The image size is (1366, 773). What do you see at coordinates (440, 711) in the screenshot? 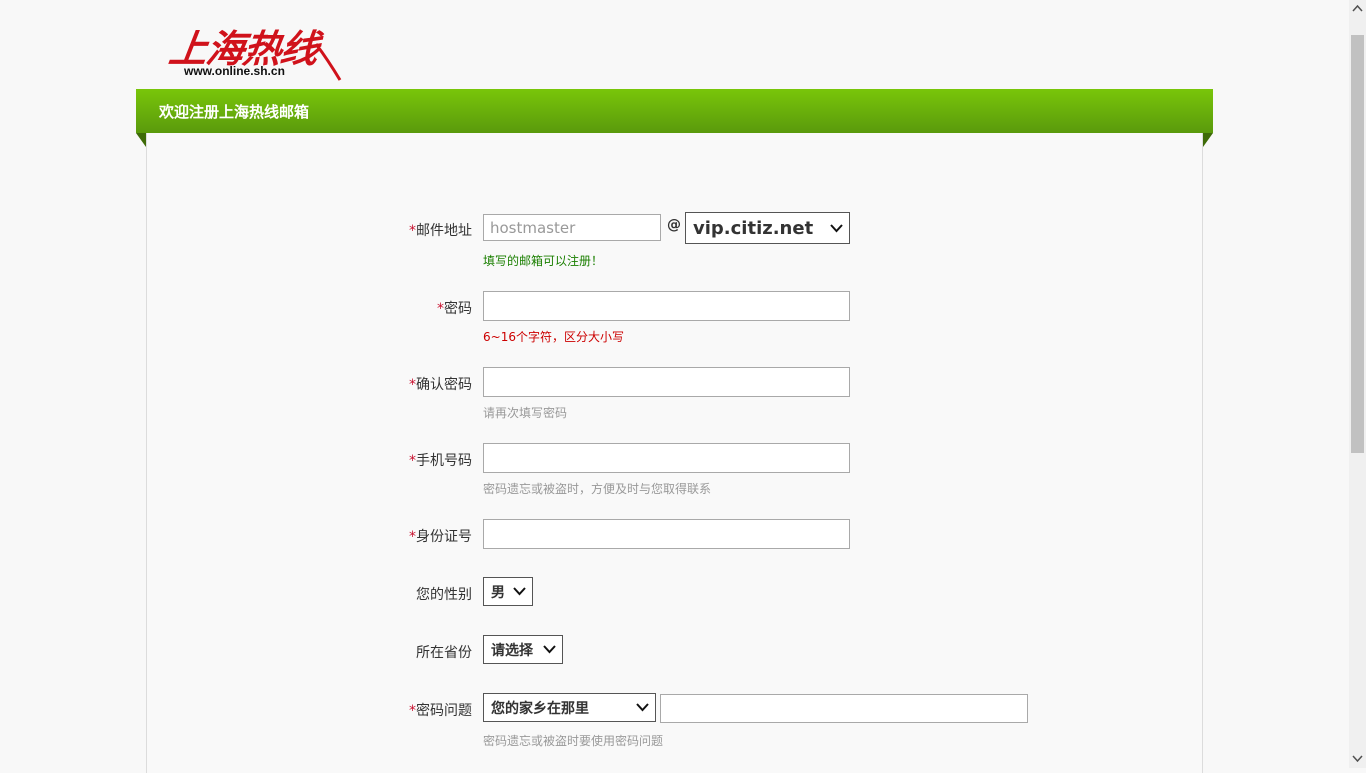
I see `security-question-label: *密码问题` at bounding box center [440, 711].